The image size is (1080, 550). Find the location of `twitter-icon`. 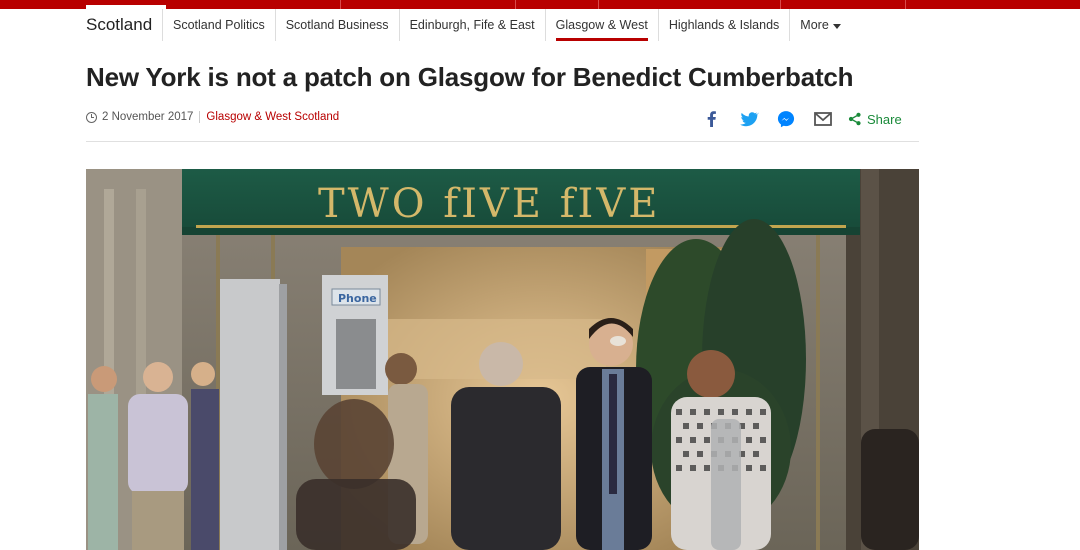

twitter-icon is located at coordinates (749, 119).